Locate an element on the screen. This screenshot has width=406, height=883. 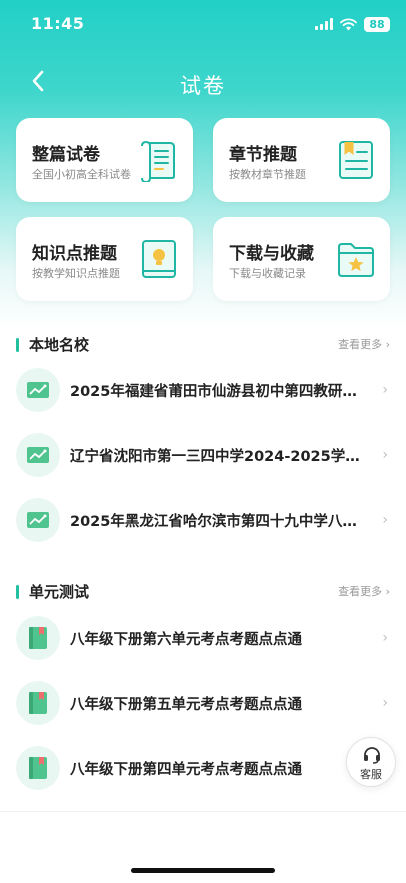
customer-service-label: 客服 is located at coordinates (371, 774).